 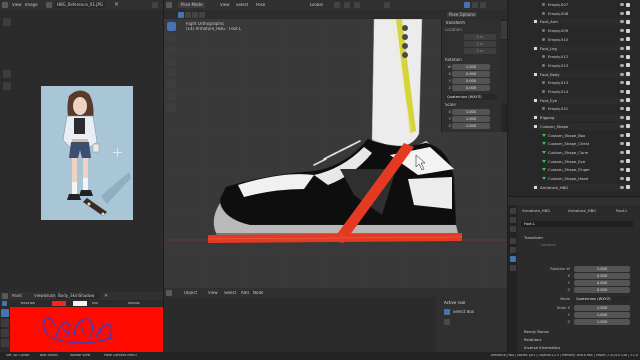 I want to click on outliner-row: Armature_HBG, so click(x=582, y=187).